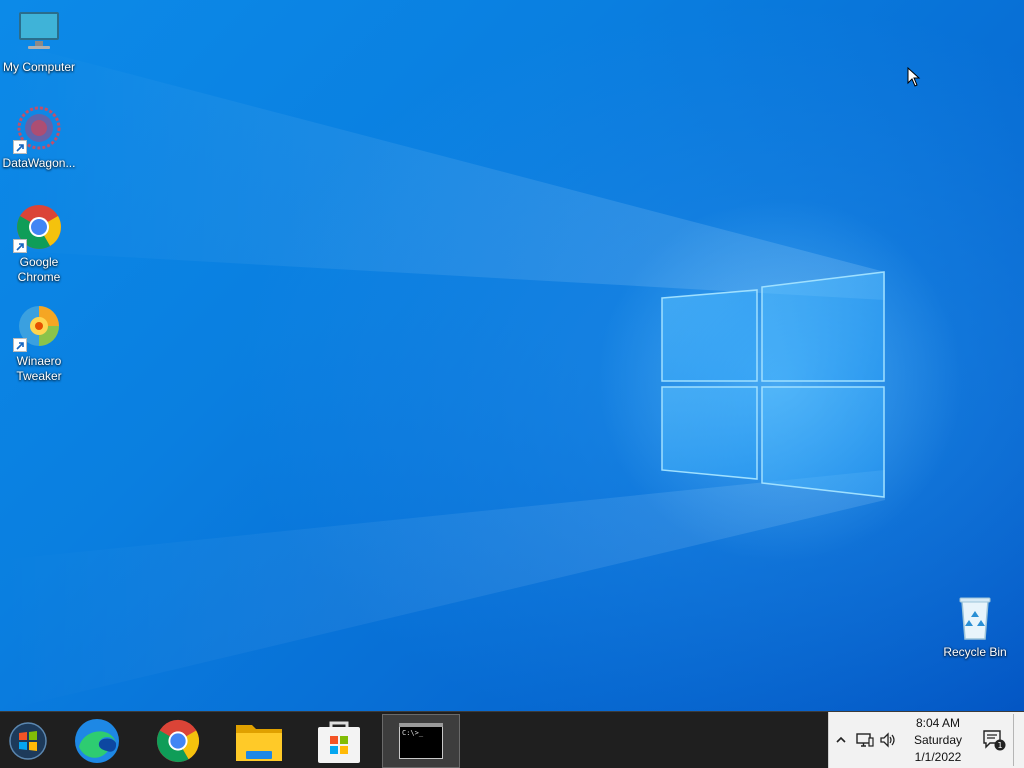  I want to click on notification-icon: 1, so click(994, 740).